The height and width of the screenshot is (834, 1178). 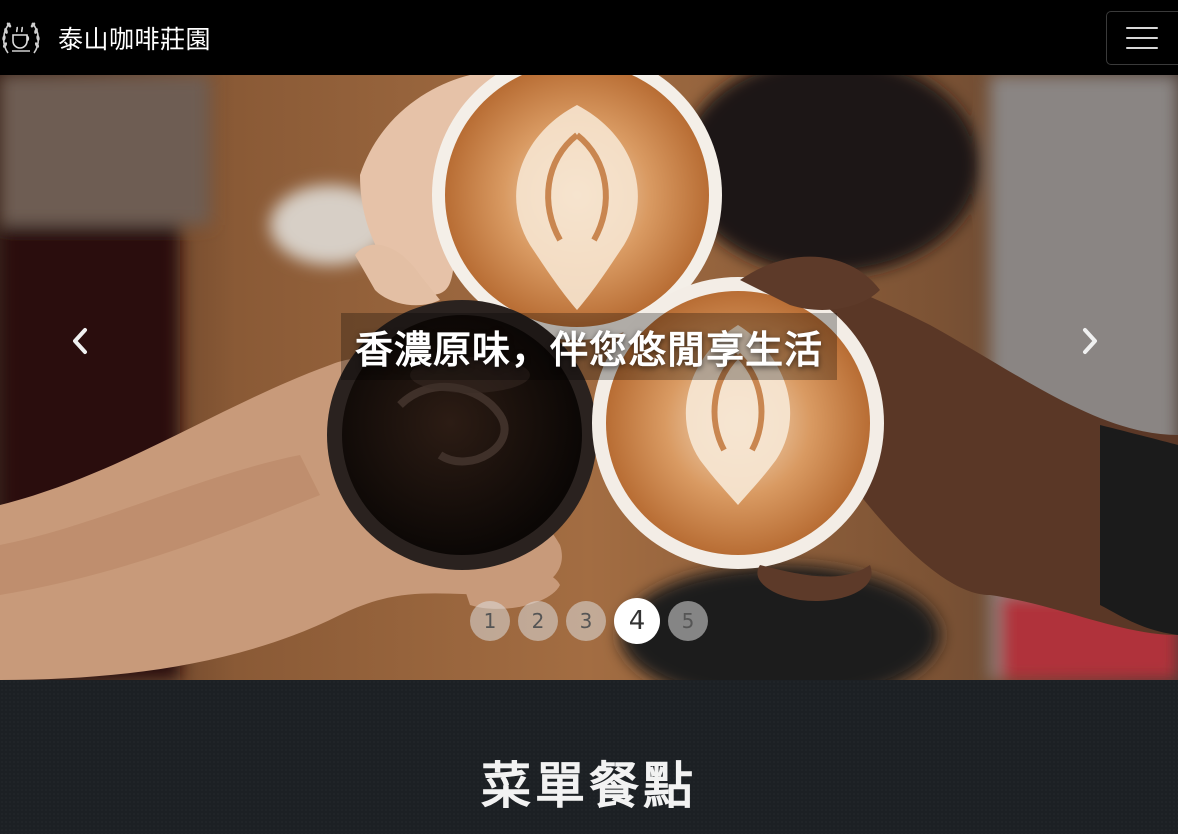 What do you see at coordinates (589, 37) in the screenshot?
I see `navbar: 泰山咖啡莊園` at bounding box center [589, 37].